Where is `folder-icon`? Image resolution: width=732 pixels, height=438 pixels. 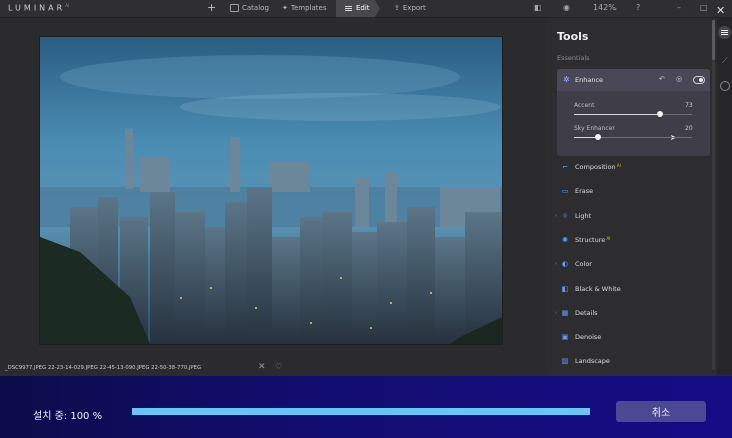 folder-icon is located at coordinates (234, 8).